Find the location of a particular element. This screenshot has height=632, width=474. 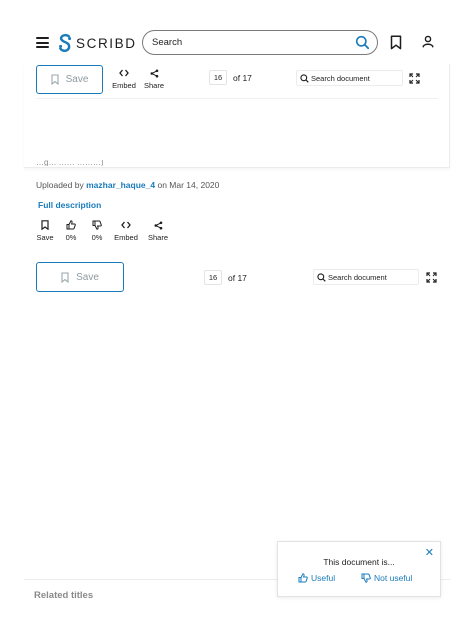

embed-action-label: Embed is located at coordinates (126, 237).